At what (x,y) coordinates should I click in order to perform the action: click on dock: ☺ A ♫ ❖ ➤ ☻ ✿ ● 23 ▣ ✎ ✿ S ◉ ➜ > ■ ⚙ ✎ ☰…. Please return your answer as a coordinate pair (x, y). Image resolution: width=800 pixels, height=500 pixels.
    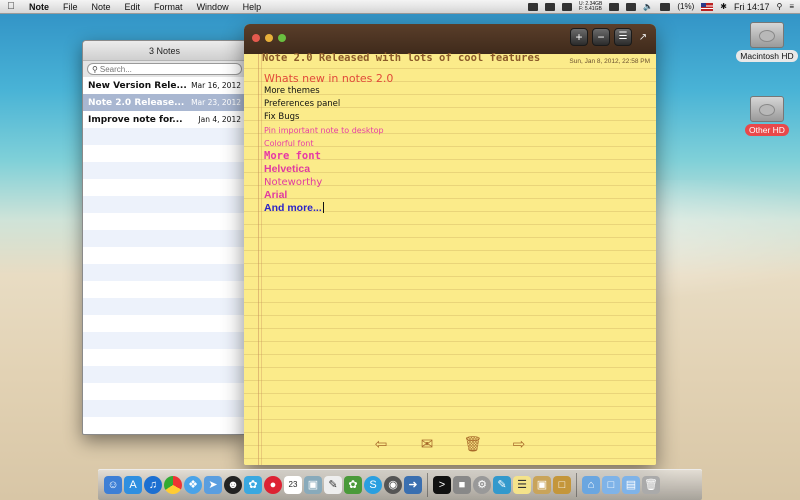
    Looking at the image, I should click on (400, 484).